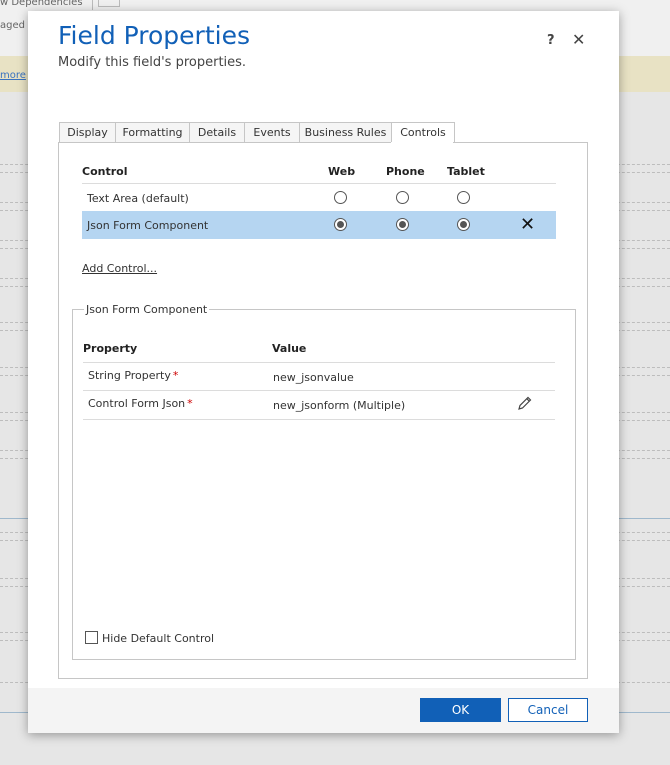 This screenshot has width=670, height=765. Describe the element at coordinates (460, 710) in the screenshot. I see `ok-button: OK` at that location.